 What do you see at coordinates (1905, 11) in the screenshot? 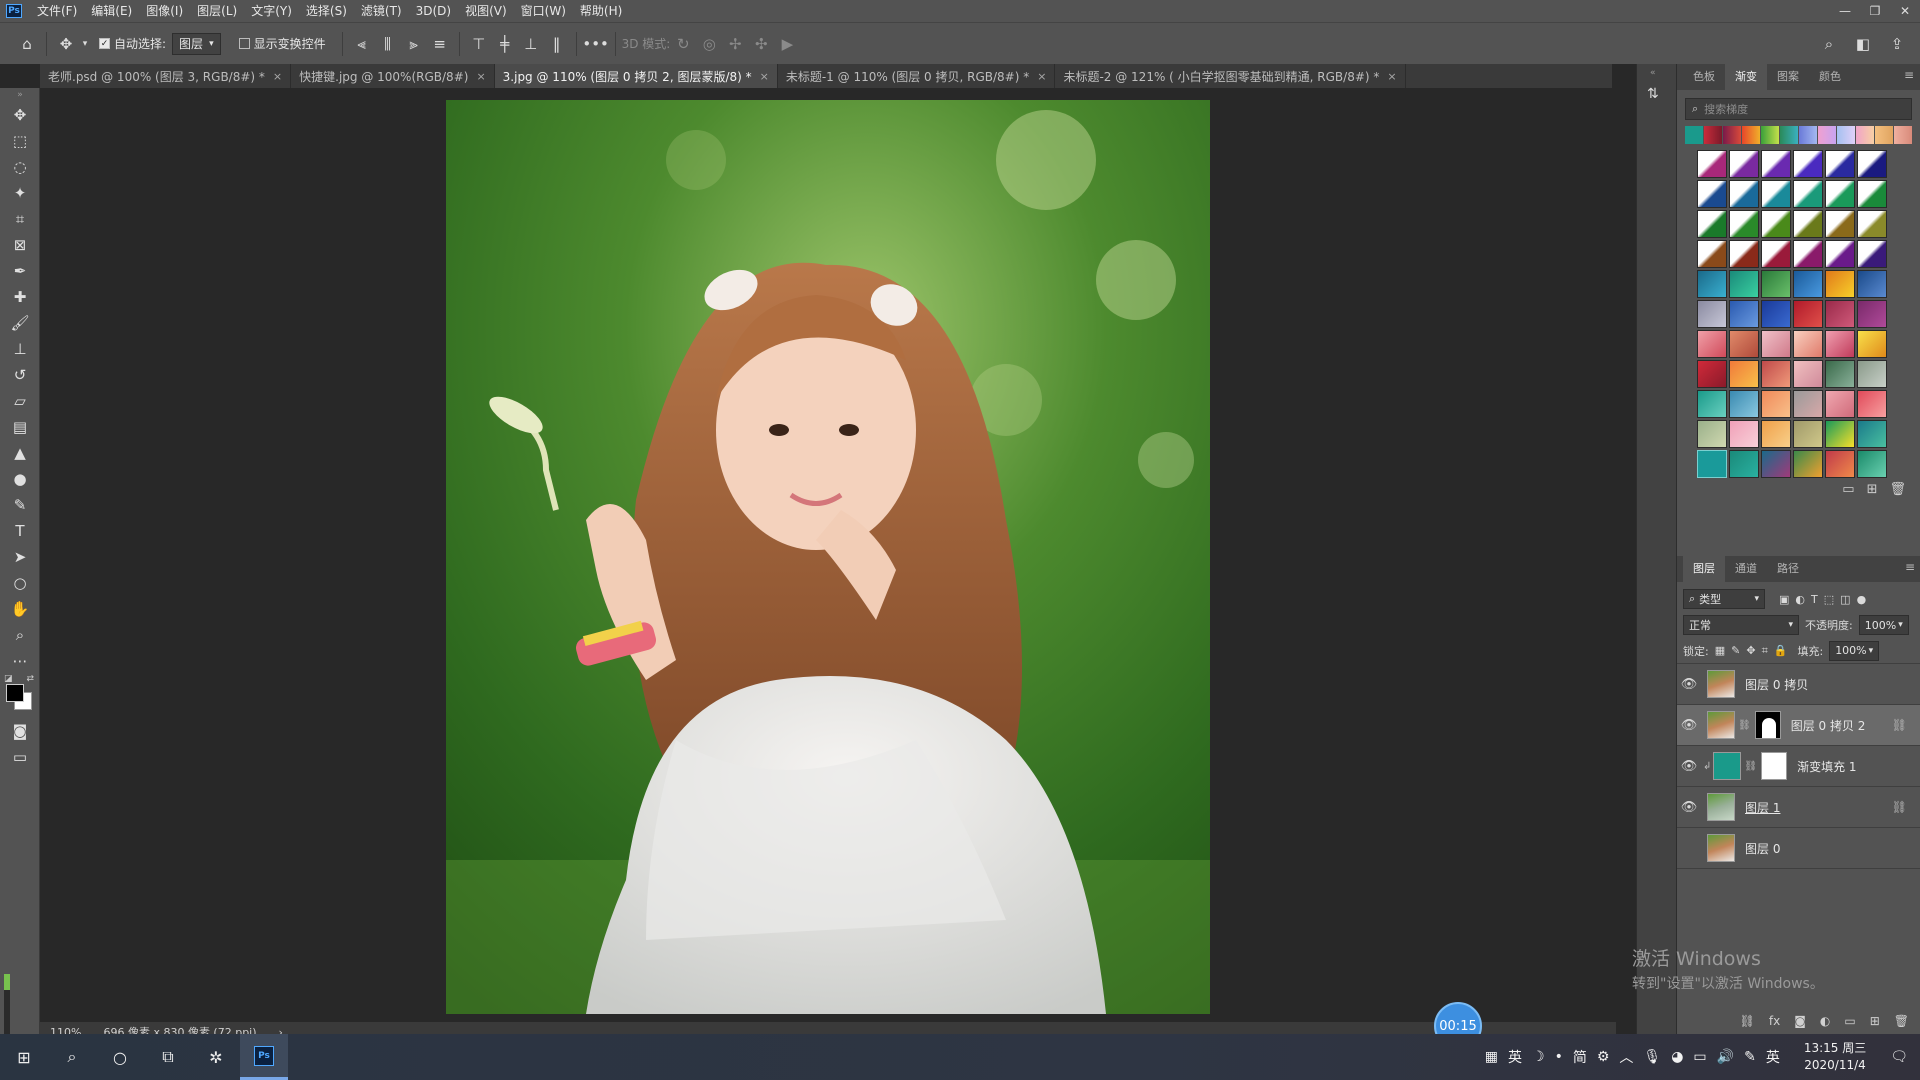
I see `close-icon: ✕` at bounding box center [1905, 11].